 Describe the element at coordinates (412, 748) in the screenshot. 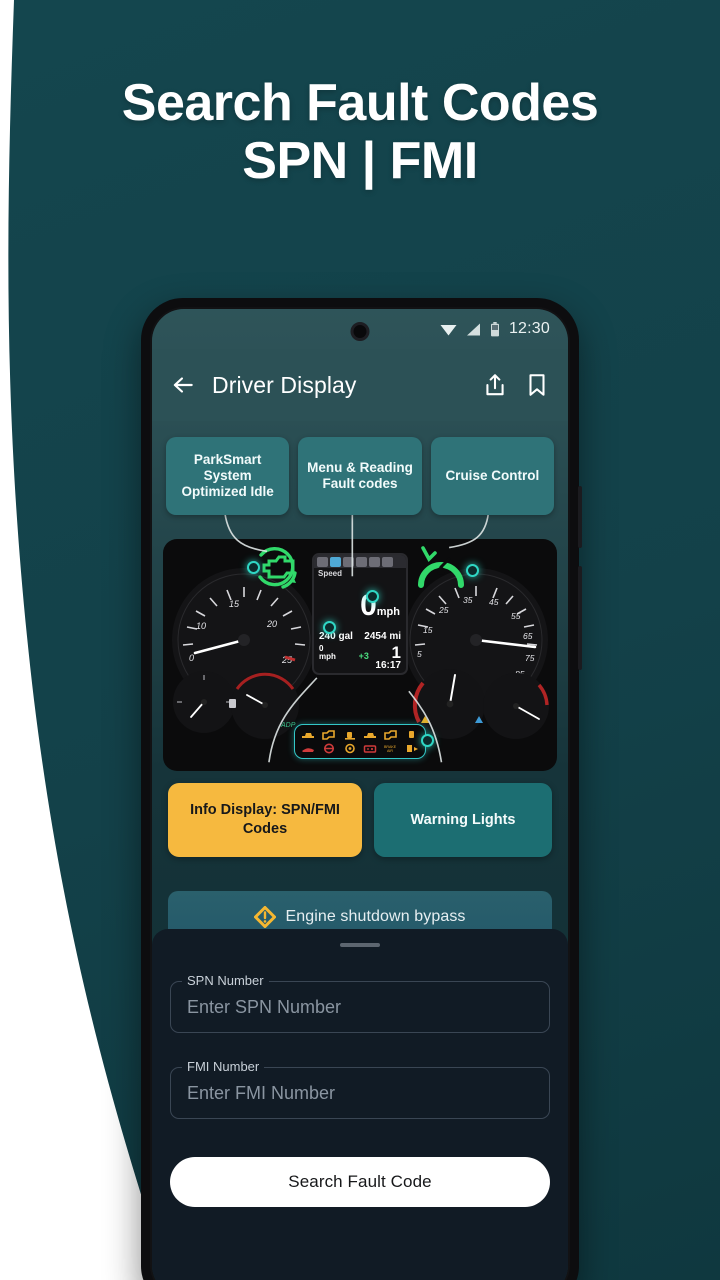

I see `warning-light-fuel-filter` at that location.